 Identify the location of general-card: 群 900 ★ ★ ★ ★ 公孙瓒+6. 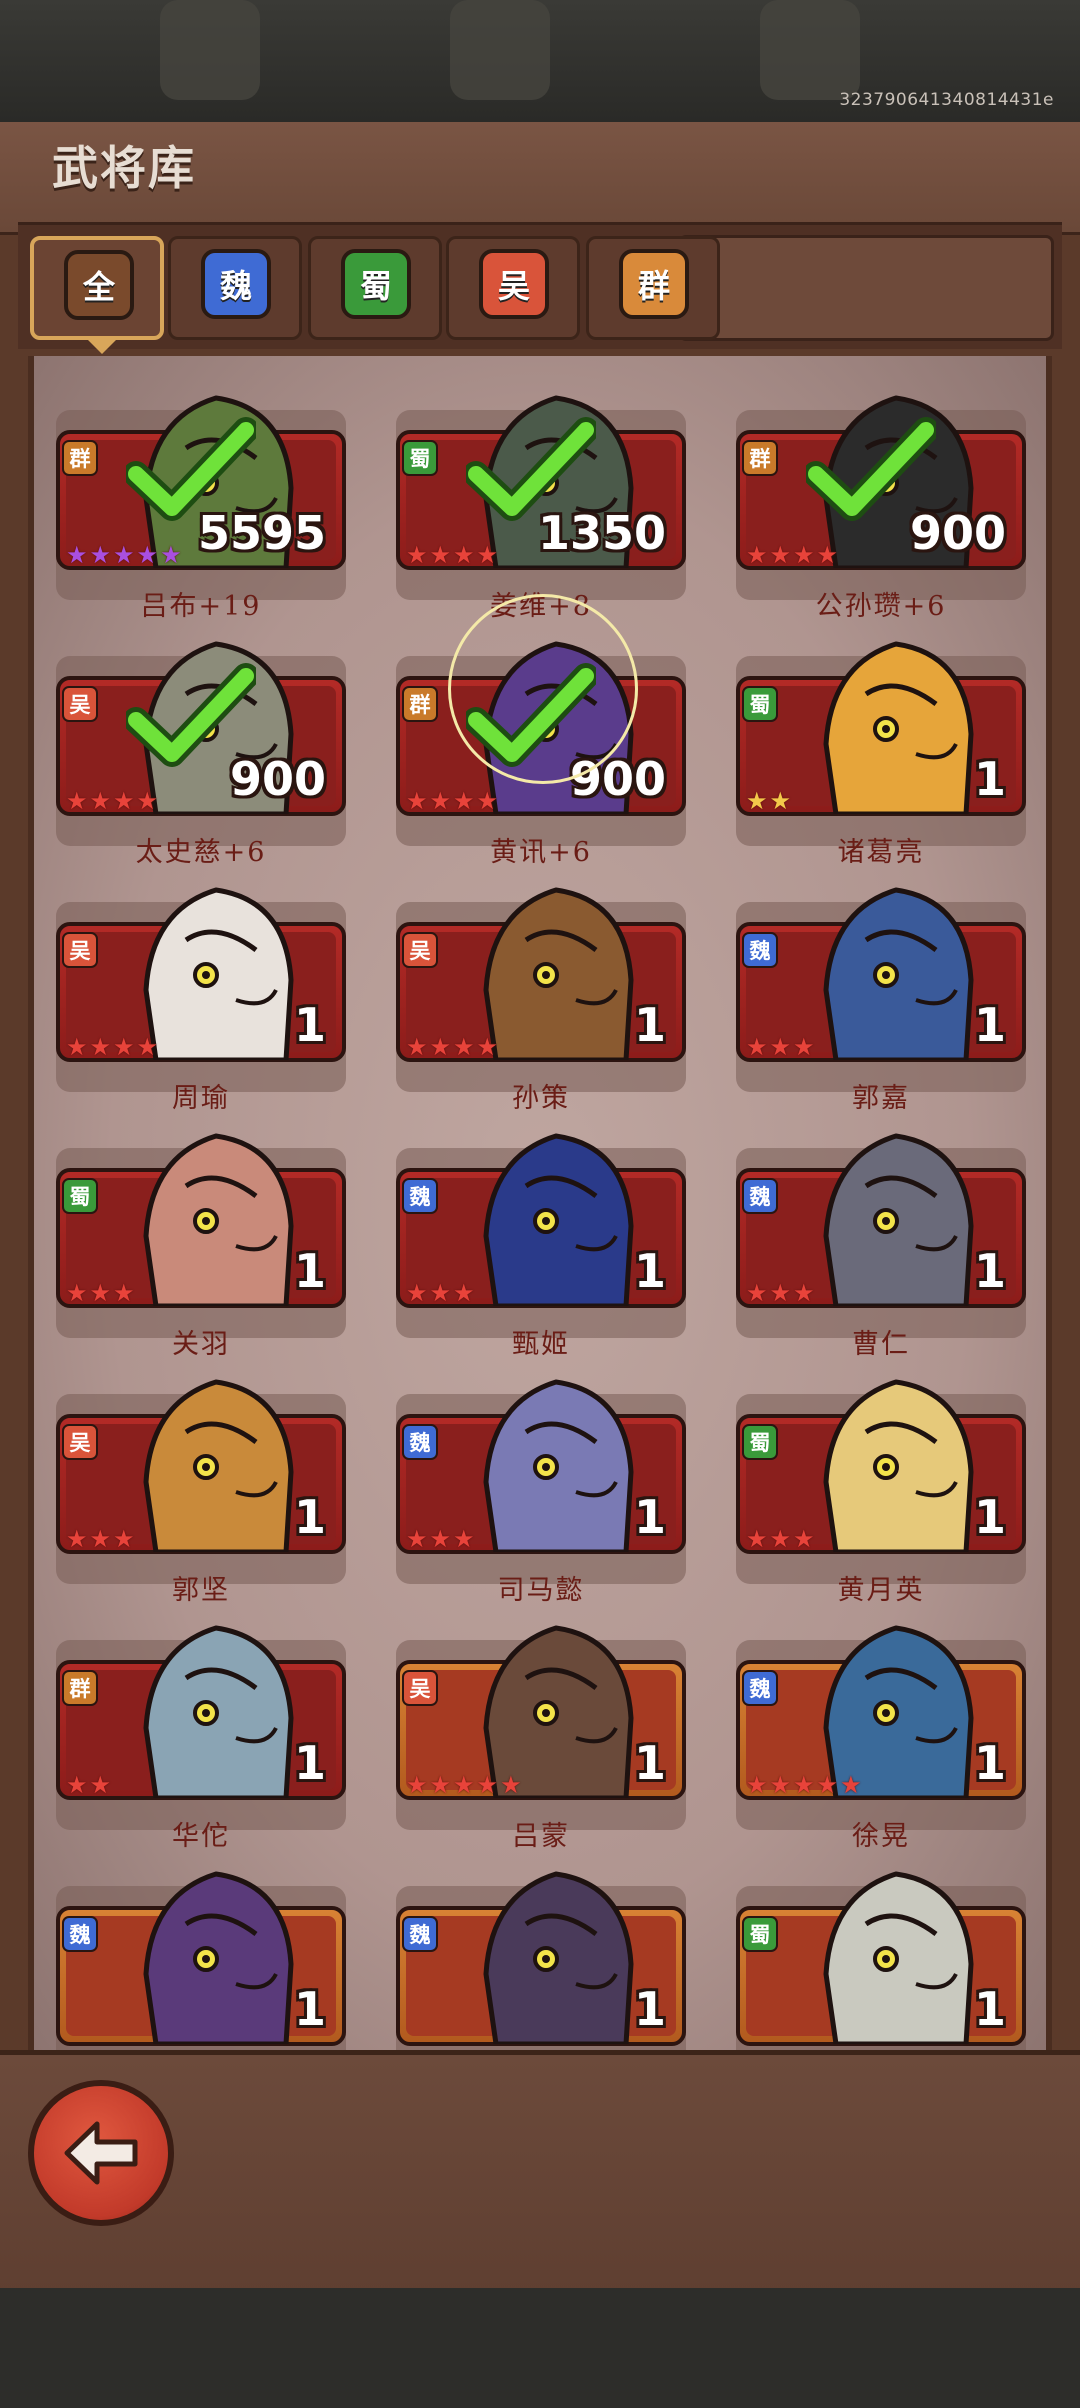
(881, 500).